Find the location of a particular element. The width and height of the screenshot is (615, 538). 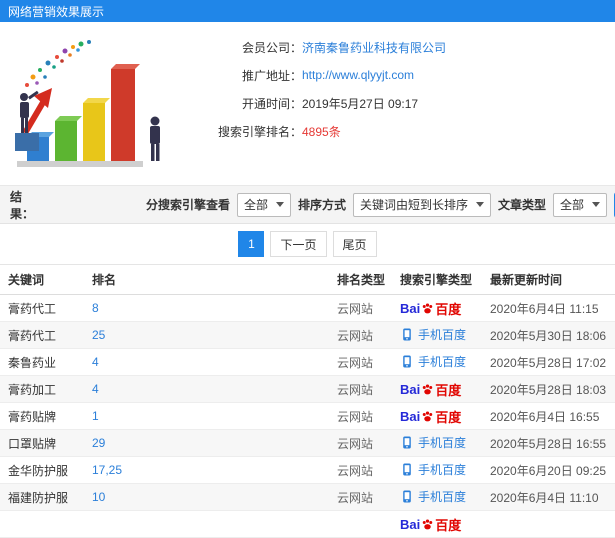

rank-cell: 10 is located at coordinates (206, 497).